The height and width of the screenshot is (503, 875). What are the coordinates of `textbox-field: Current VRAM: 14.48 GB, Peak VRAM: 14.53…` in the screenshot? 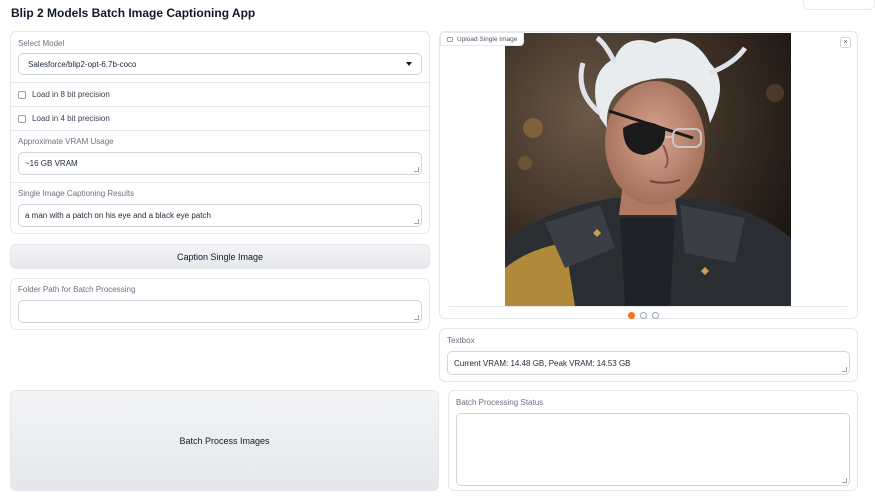 It's located at (648, 363).